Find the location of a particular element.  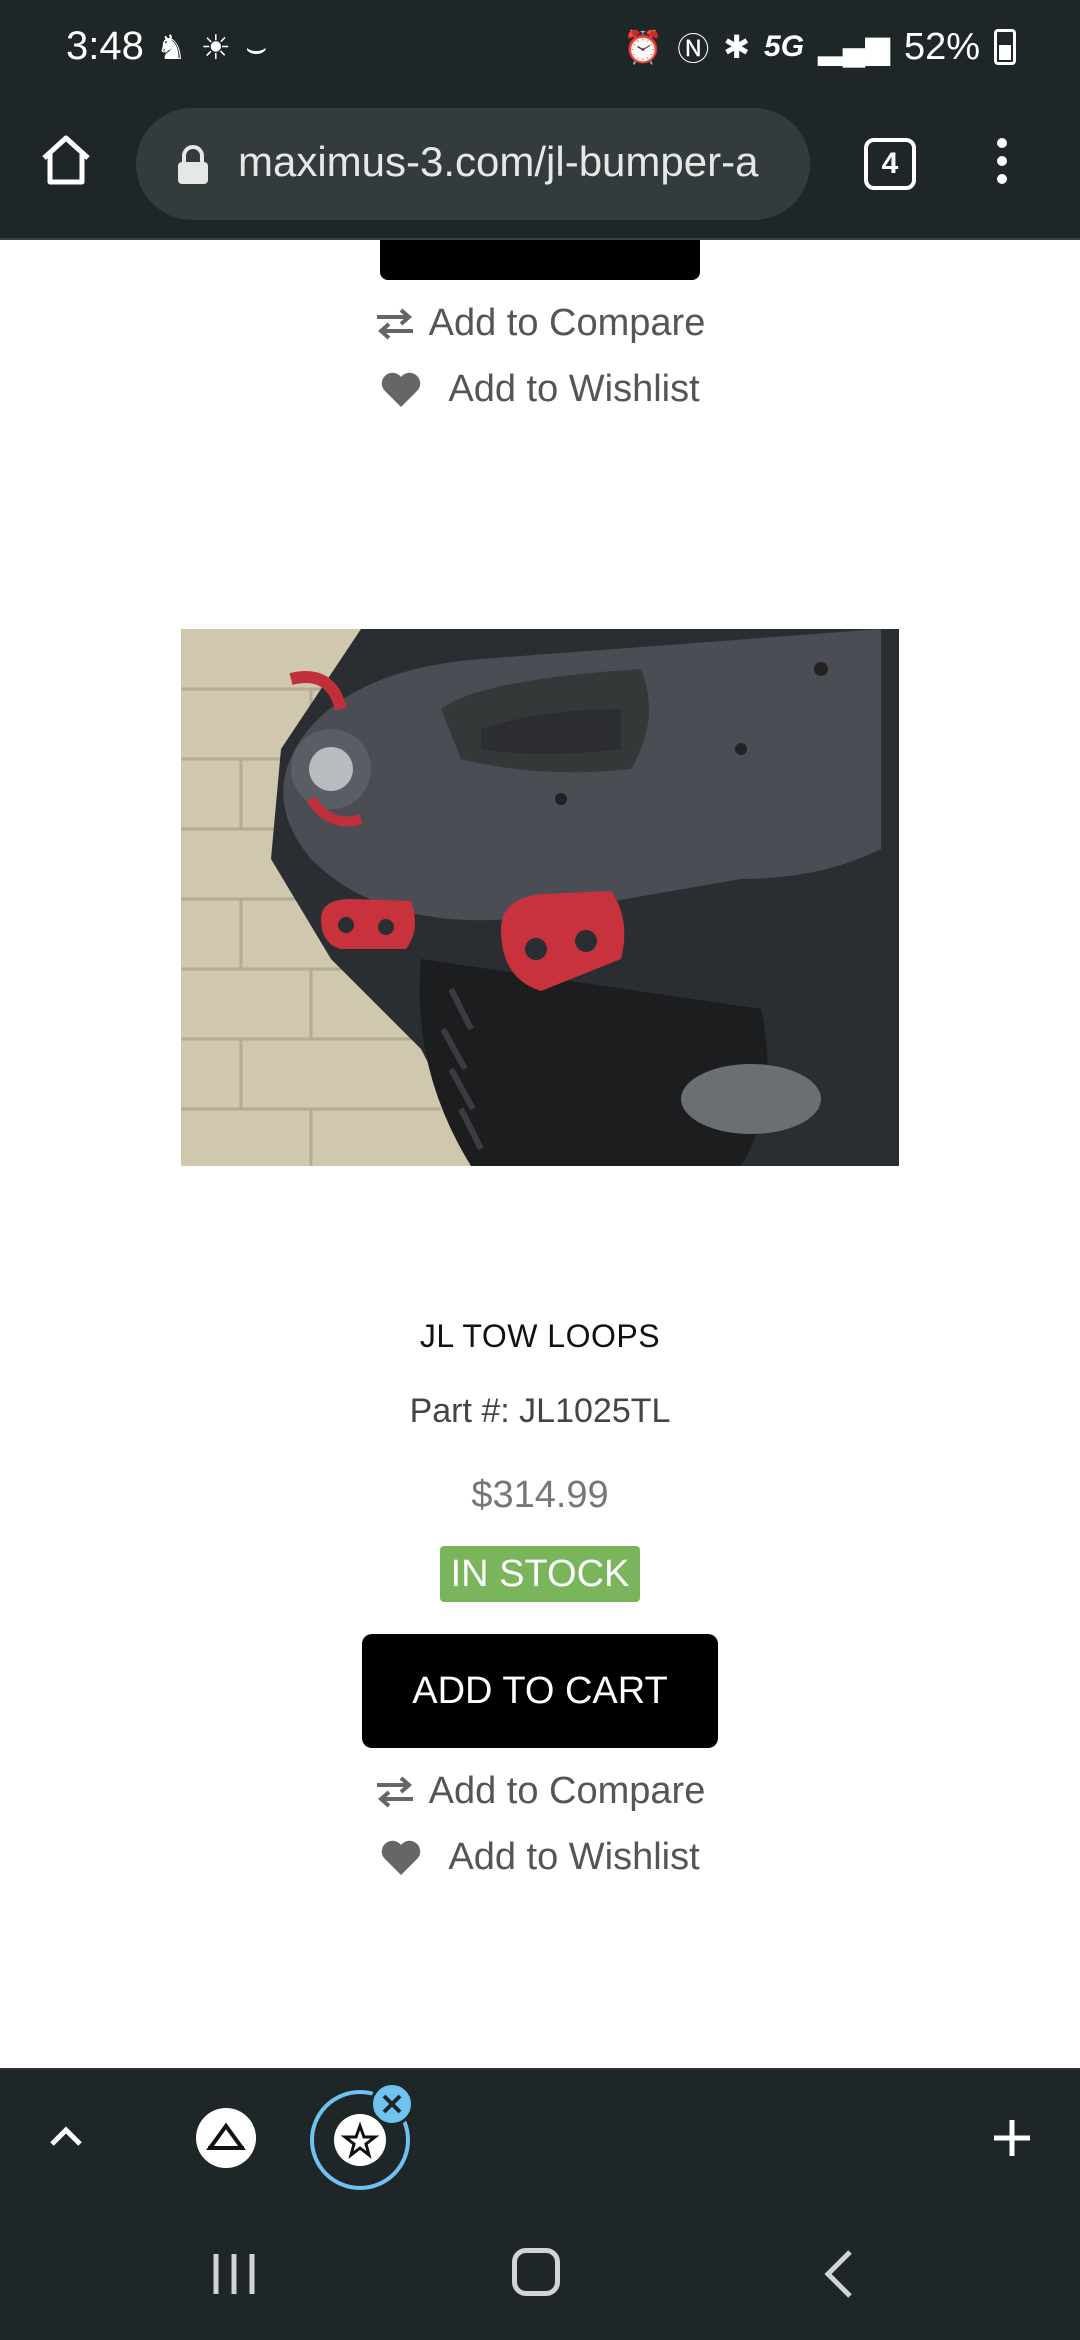

status-right-icons: ⏰ Ⓝ ✱ 5G ▂▄▆ 52% is located at coordinates (819, 47).